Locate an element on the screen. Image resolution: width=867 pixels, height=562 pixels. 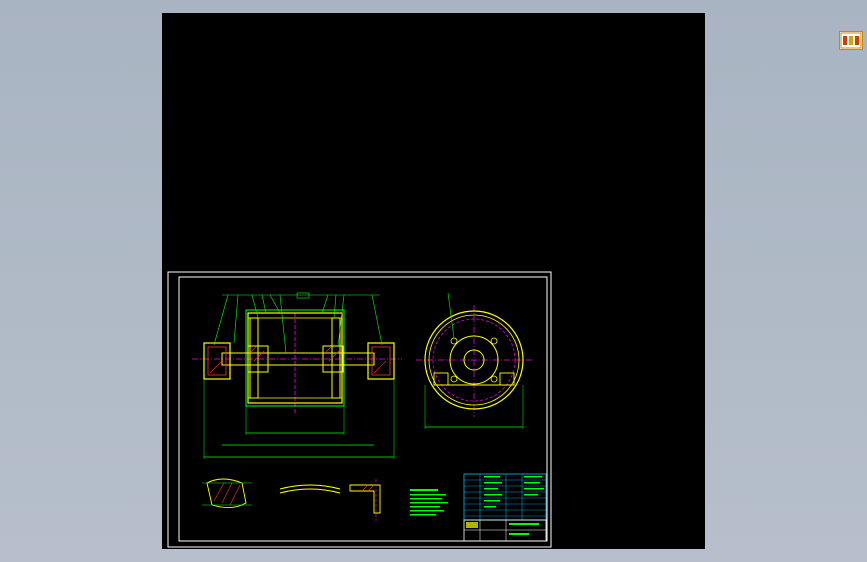
front-section-view is located at coordinates (297, 375).